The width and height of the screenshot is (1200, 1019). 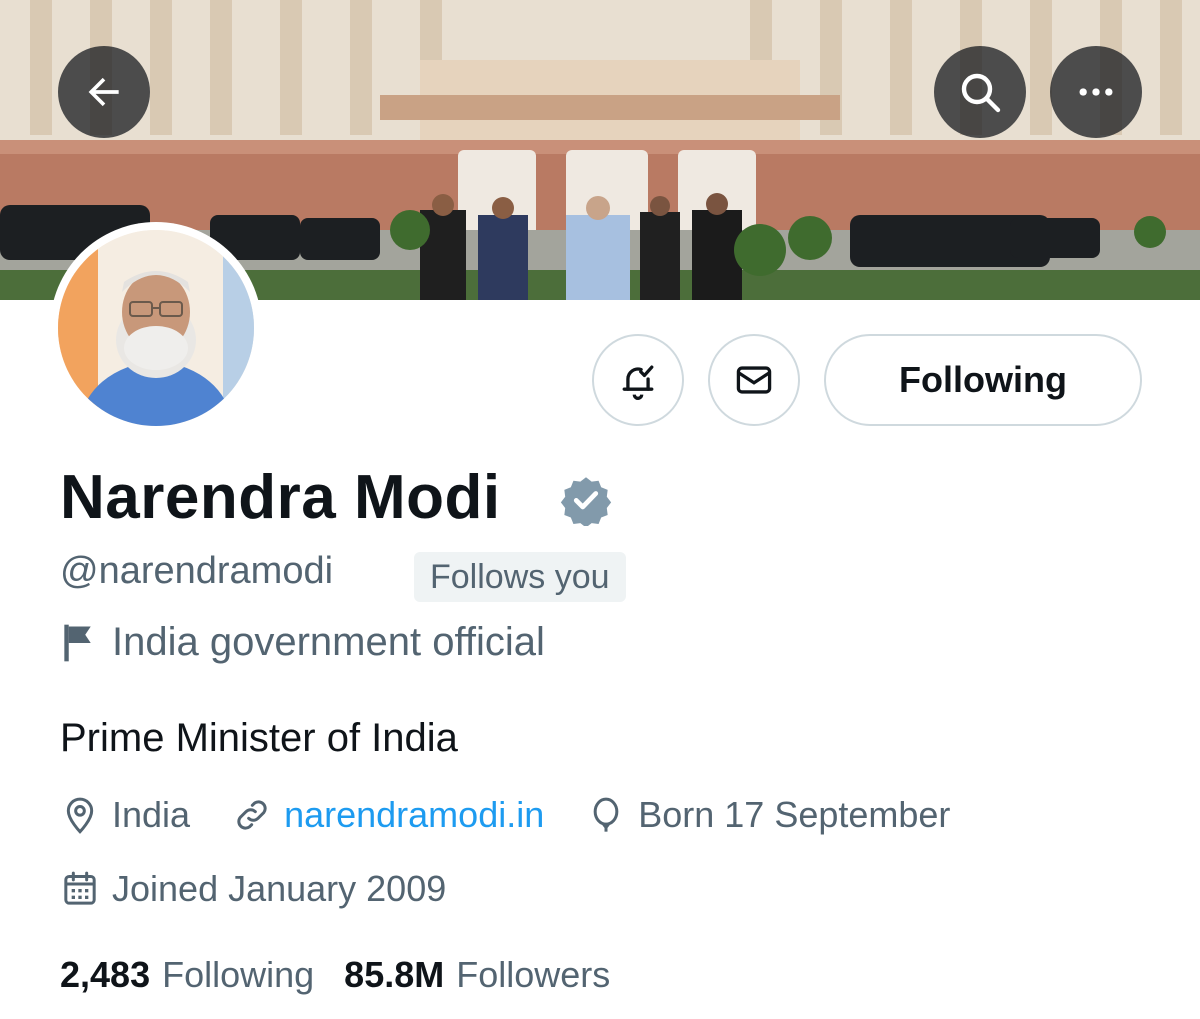 I want to click on location-item: India, so click(x=125, y=815).